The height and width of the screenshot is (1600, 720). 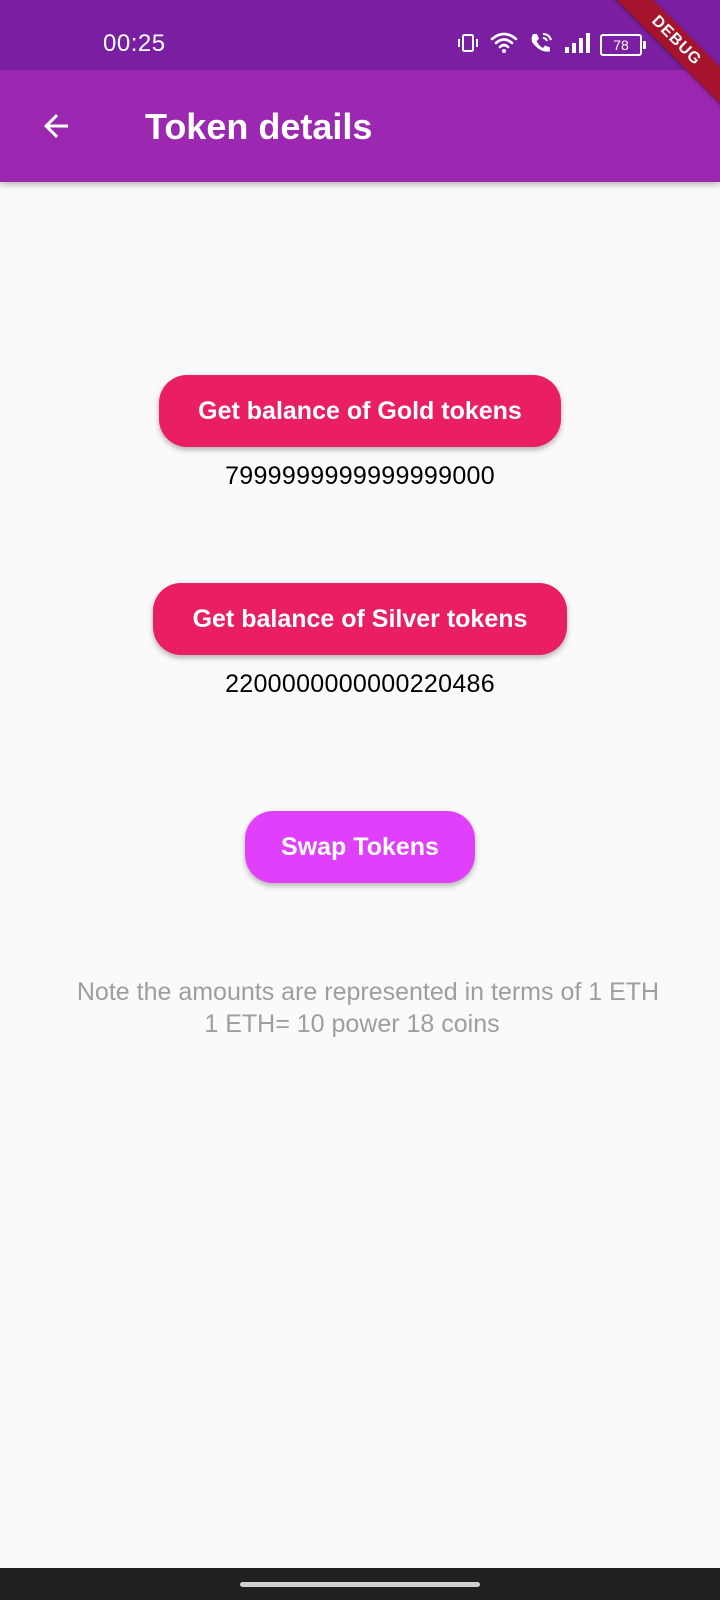 What do you see at coordinates (577, 45) in the screenshot?
I see `signal-icon` at bounding box center [577, 45].